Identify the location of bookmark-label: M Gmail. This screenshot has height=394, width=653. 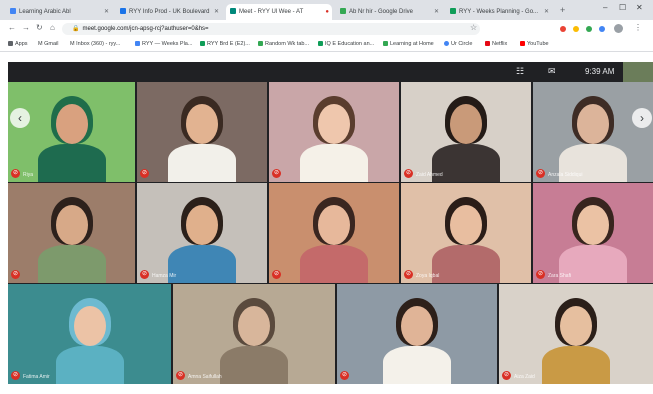
(48, 44).